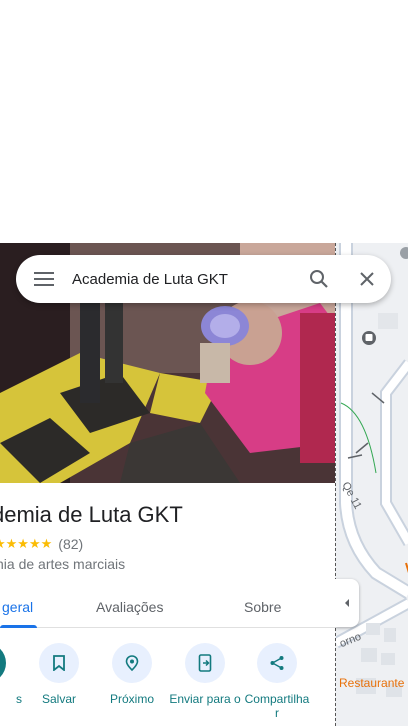 Image resolution: width=408 pixels, height=726 pixels. What do you see at coordinates (131, 699) in the screenshot?
I see `nearby-label: Próximo` at bounding box center [131, 699].